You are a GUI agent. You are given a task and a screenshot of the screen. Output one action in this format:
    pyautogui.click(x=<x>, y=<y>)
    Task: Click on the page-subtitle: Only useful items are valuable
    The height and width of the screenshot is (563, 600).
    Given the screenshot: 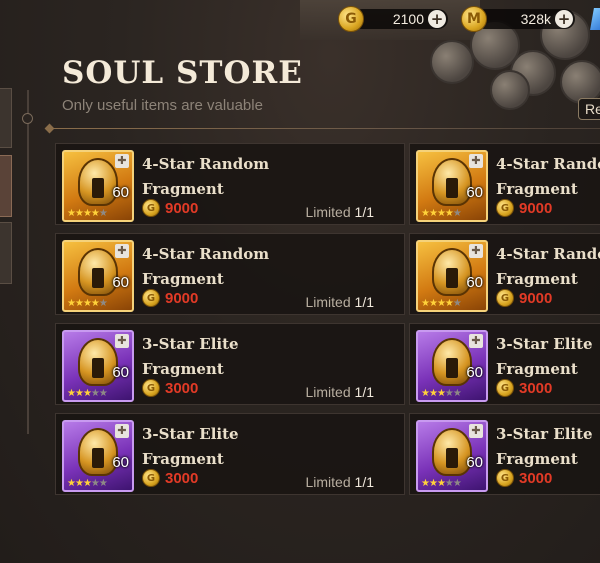 What is the action you would take?
    pyautogui.click(x=162, y=105)
    